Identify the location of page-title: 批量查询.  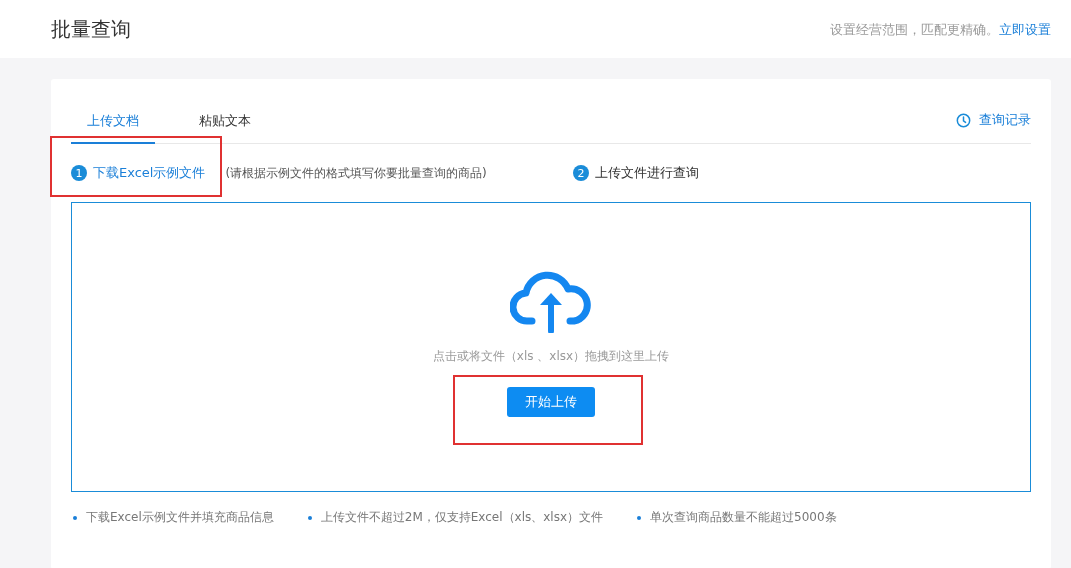
(91, 29).